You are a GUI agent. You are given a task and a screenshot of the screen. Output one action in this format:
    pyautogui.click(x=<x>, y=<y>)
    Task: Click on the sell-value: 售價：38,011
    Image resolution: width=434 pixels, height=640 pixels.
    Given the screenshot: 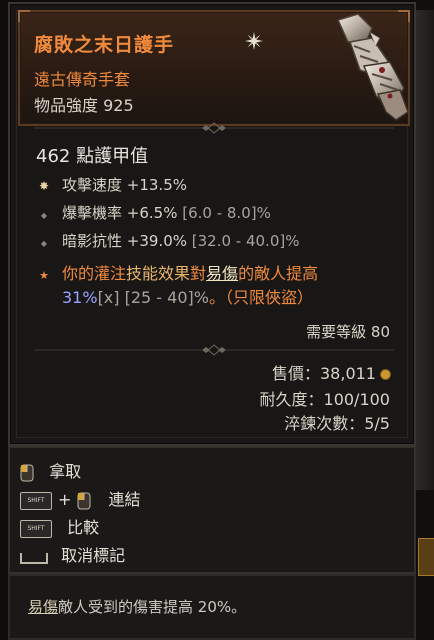 What is the action you would take?
    pyautogui.click(x=331, y=372)
    